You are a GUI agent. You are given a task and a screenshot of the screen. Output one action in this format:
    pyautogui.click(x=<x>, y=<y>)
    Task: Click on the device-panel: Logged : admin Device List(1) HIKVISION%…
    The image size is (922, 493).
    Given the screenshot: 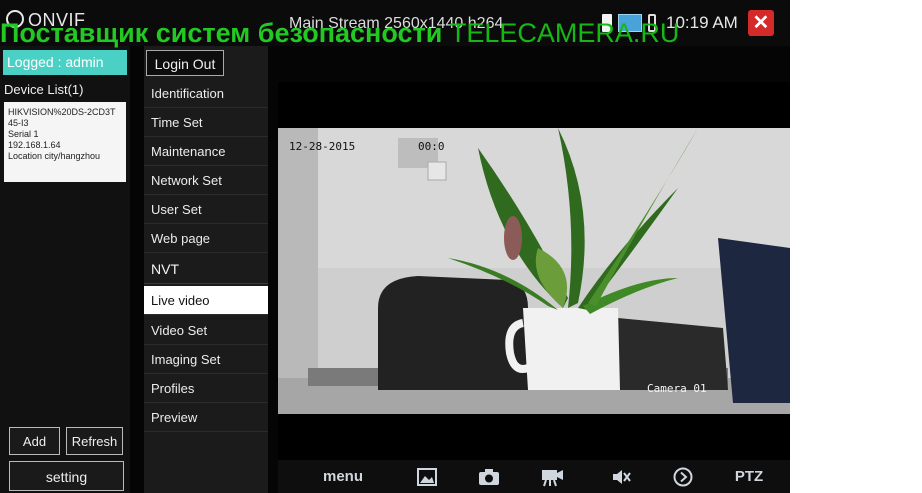 What is the action you would take?
    pyautogui.click(x=65, y=269)
    